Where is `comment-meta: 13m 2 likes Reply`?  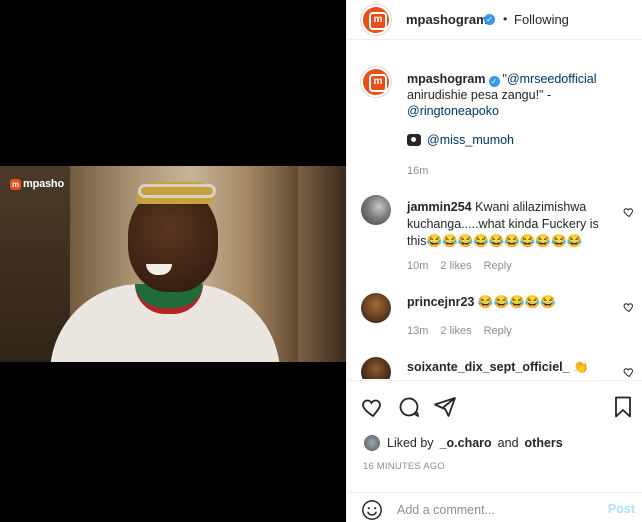
comment-meta: 13m 2 likes Reply is located at coordinates (459, 331).